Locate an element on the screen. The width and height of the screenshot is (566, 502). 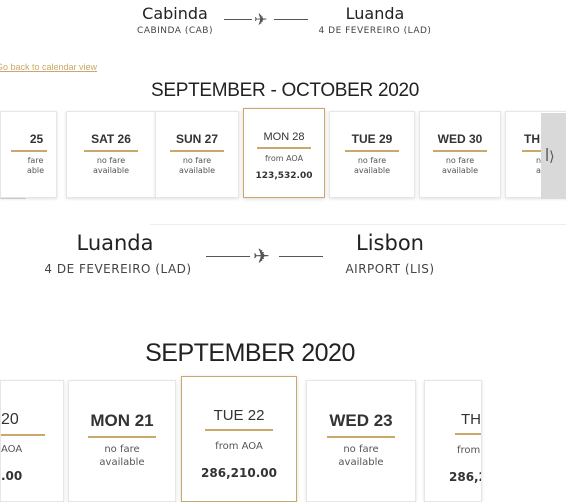
day-label: MON 28 is located at coordinates (284, 137).